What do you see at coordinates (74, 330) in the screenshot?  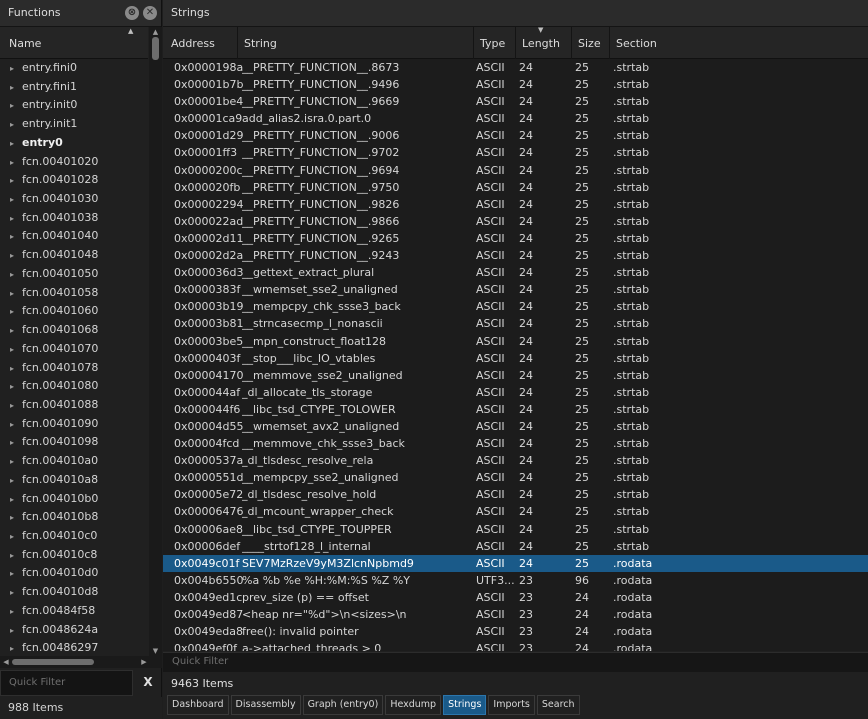 I see `function-list-item: ▸ fcn.00401068` at bounding box center [74, 330].